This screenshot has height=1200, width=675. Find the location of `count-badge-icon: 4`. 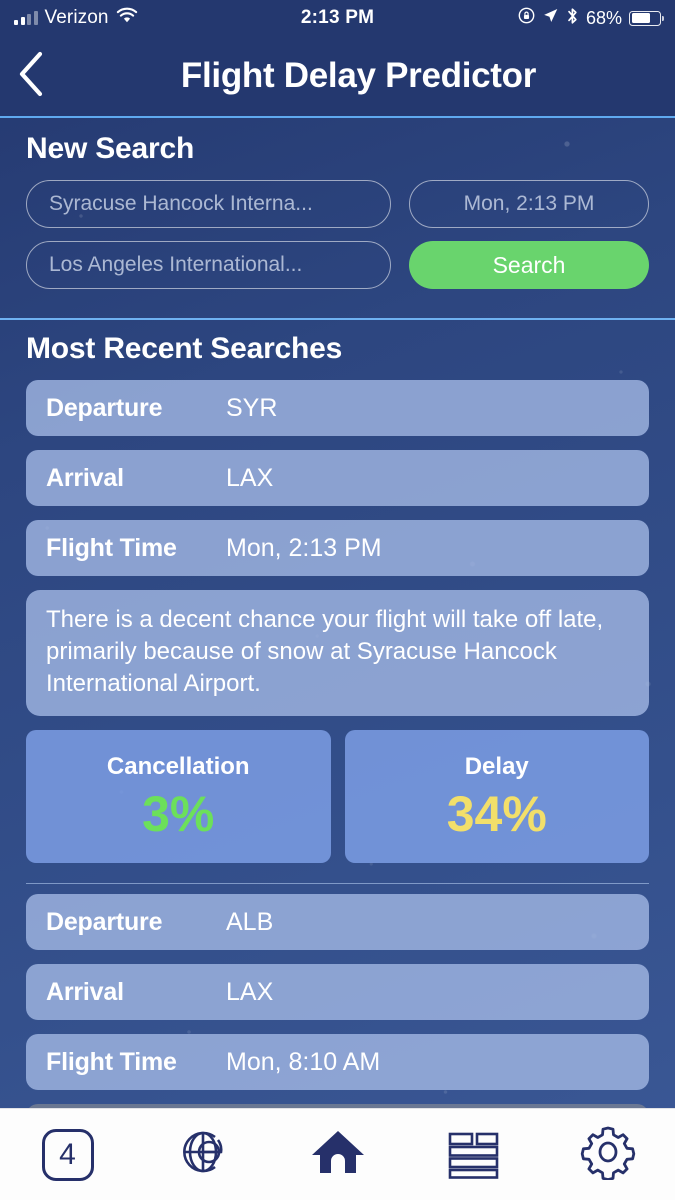

count-badge-icon: 4 is located at coordinates (67, 1154).